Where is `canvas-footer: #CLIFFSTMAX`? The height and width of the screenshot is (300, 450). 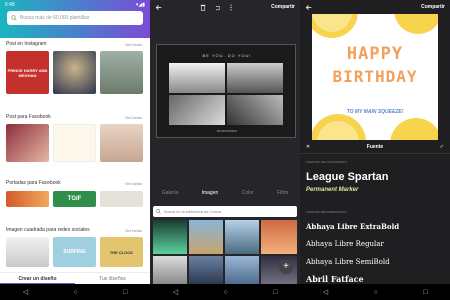
canvas-footer: #CLIFFSTMAX is located at coordinates (227, 131).